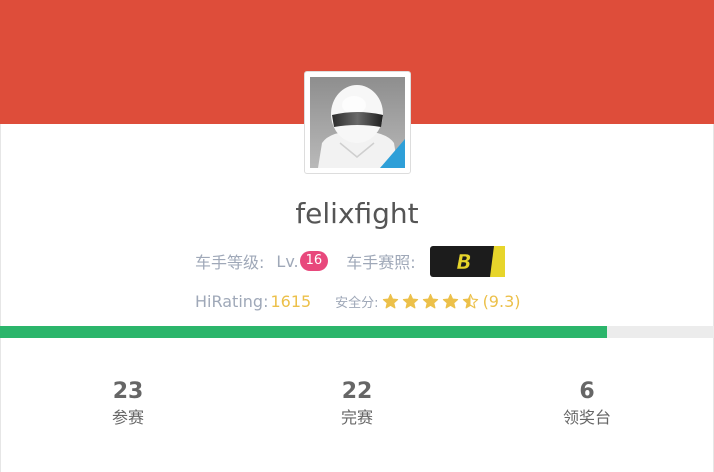 The height and width of the screenshot is (472, 714). I want to click on stat-value: 23, so click(128, 391).